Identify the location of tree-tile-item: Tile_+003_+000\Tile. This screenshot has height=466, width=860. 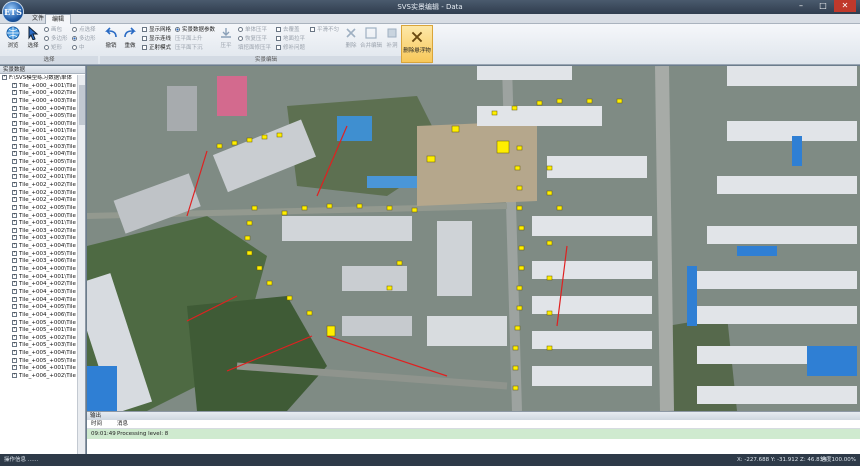
(38, 216).